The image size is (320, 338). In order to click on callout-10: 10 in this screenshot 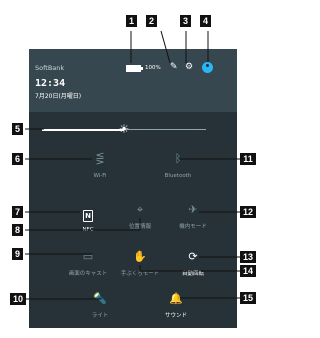, I will do `click(18, 299)`.